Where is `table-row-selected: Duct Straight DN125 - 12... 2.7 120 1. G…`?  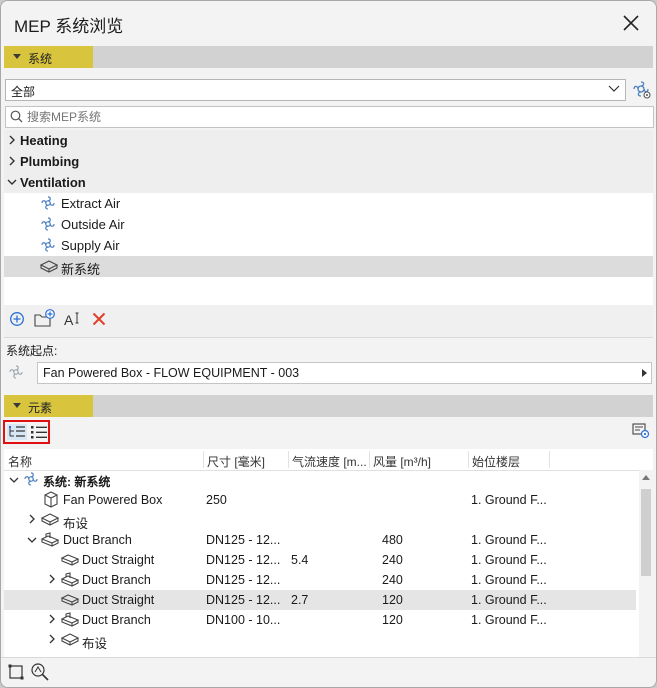
table-row-selected: Duct Straight DN125 - 12... 2.7 120 1. G… is located at coordinates (320, 600).